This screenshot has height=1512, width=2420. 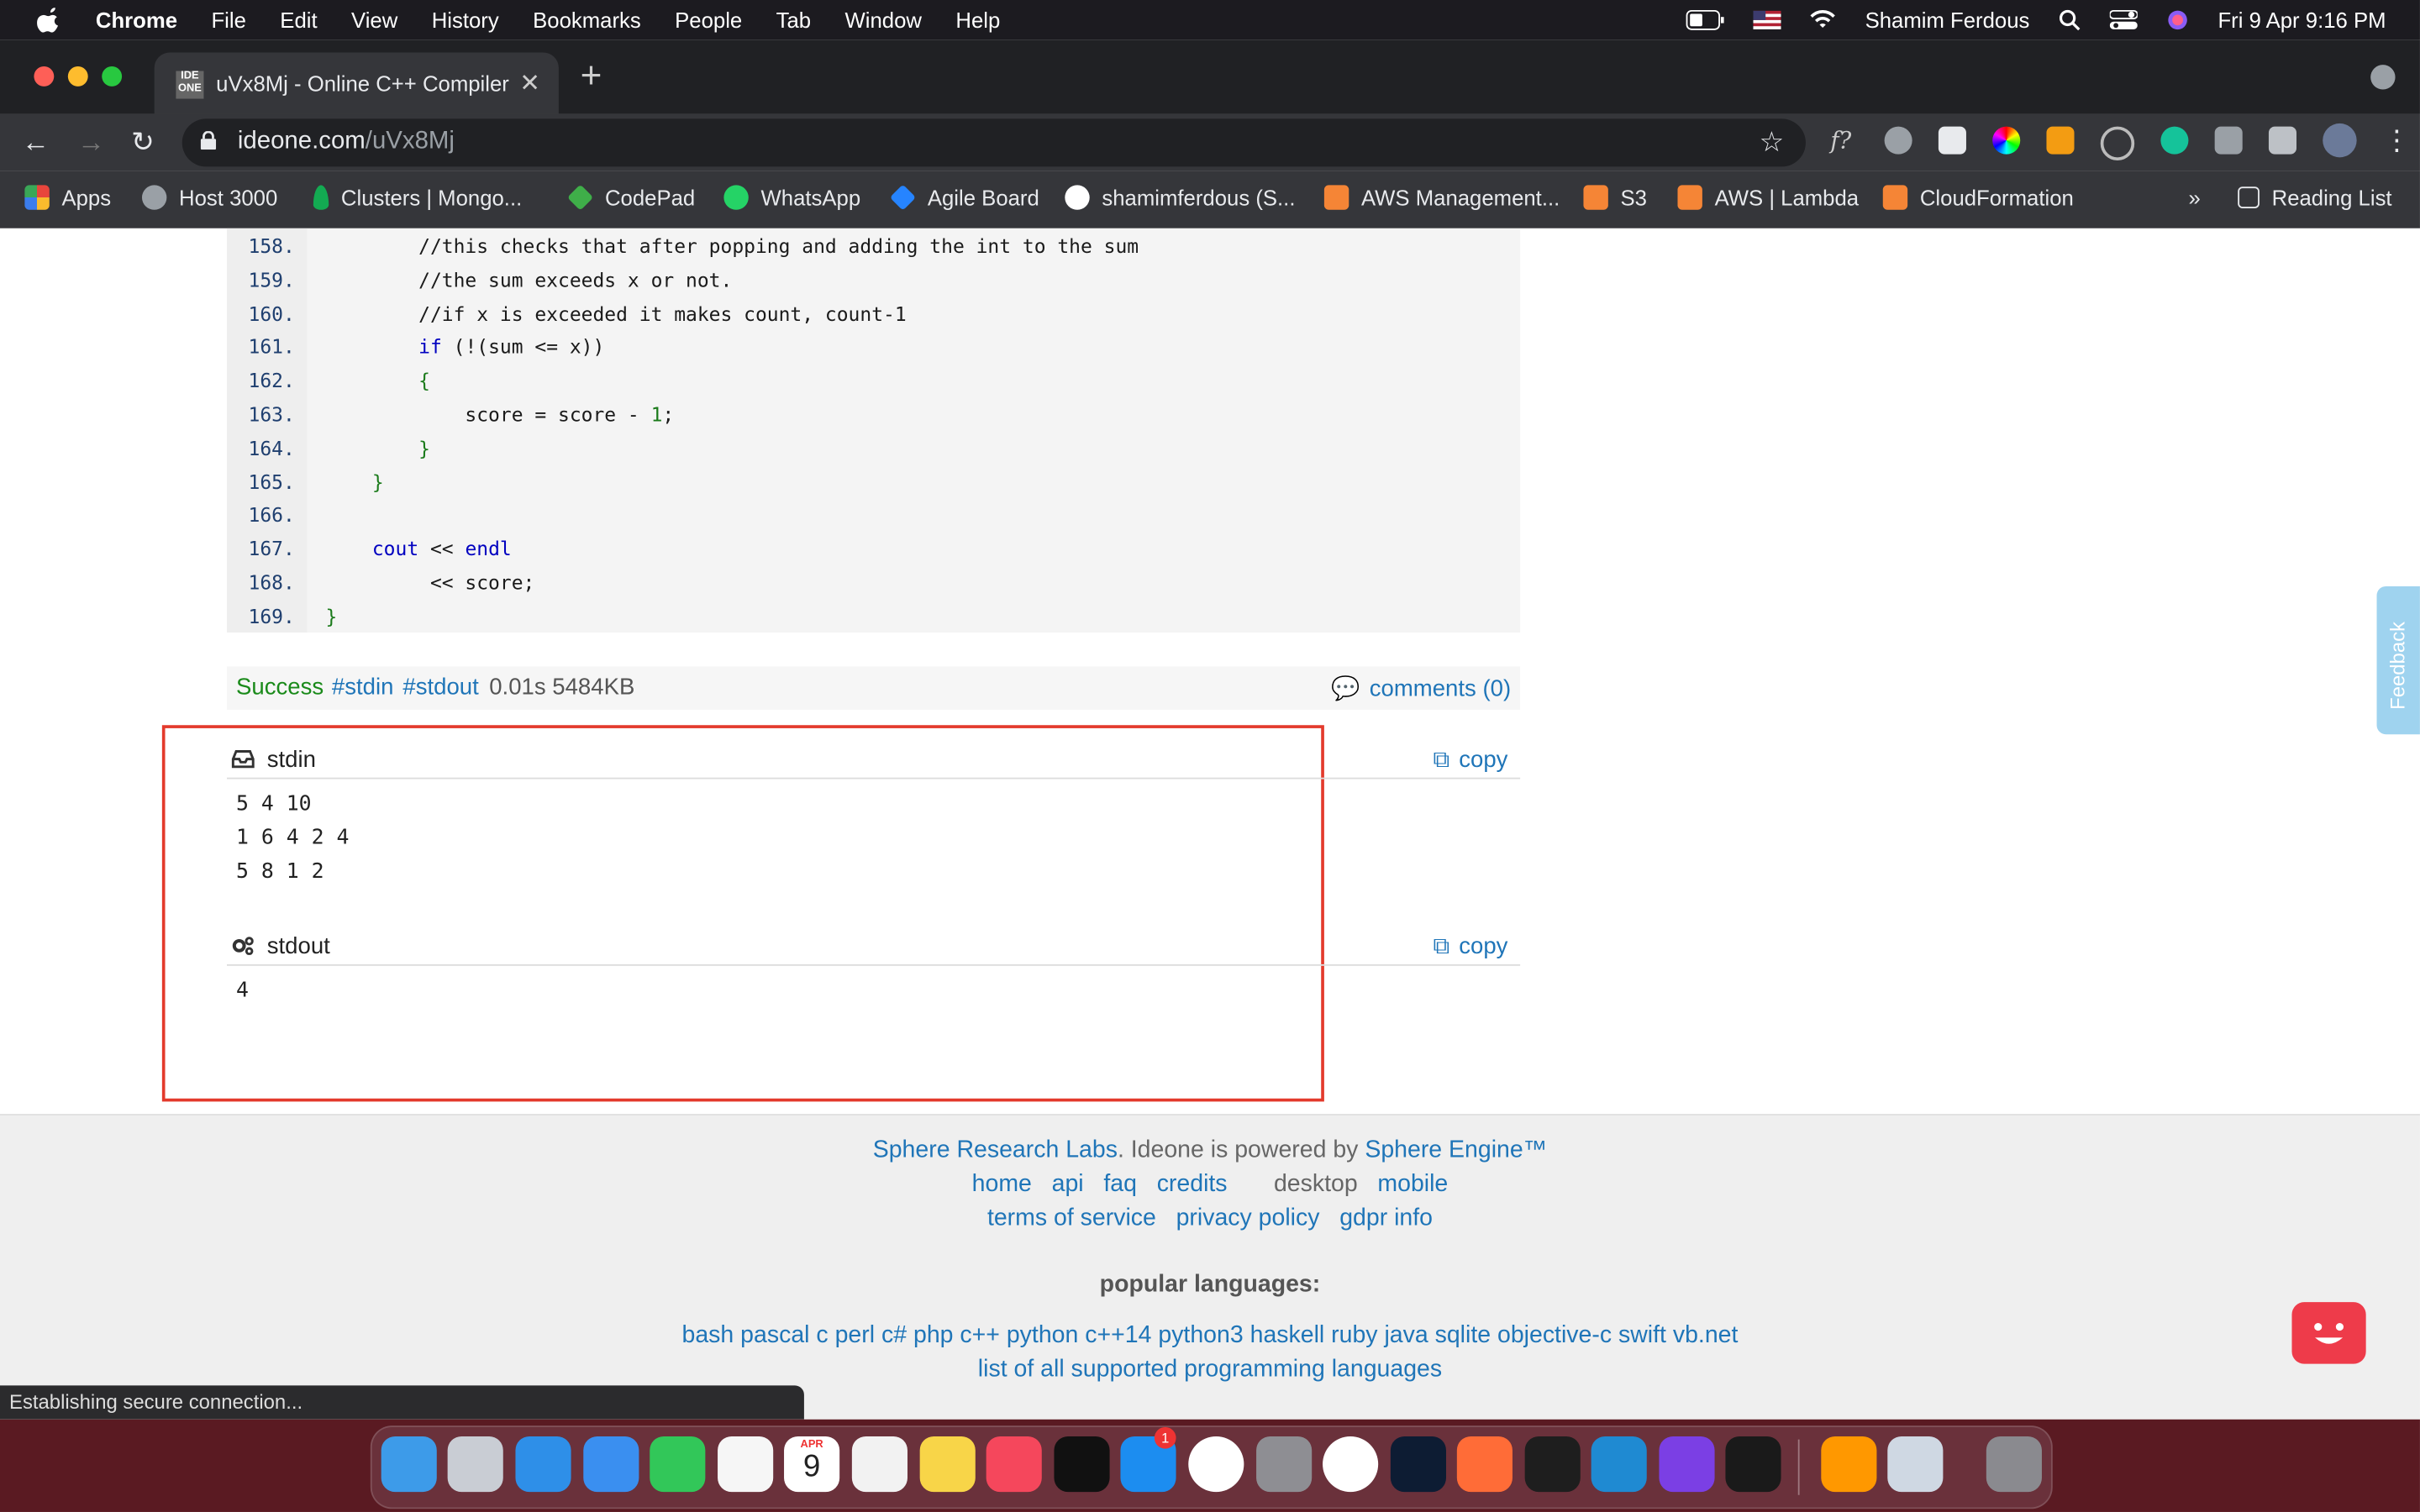 I want to click on dock-mail-icon, so click(x=611, y=1464).